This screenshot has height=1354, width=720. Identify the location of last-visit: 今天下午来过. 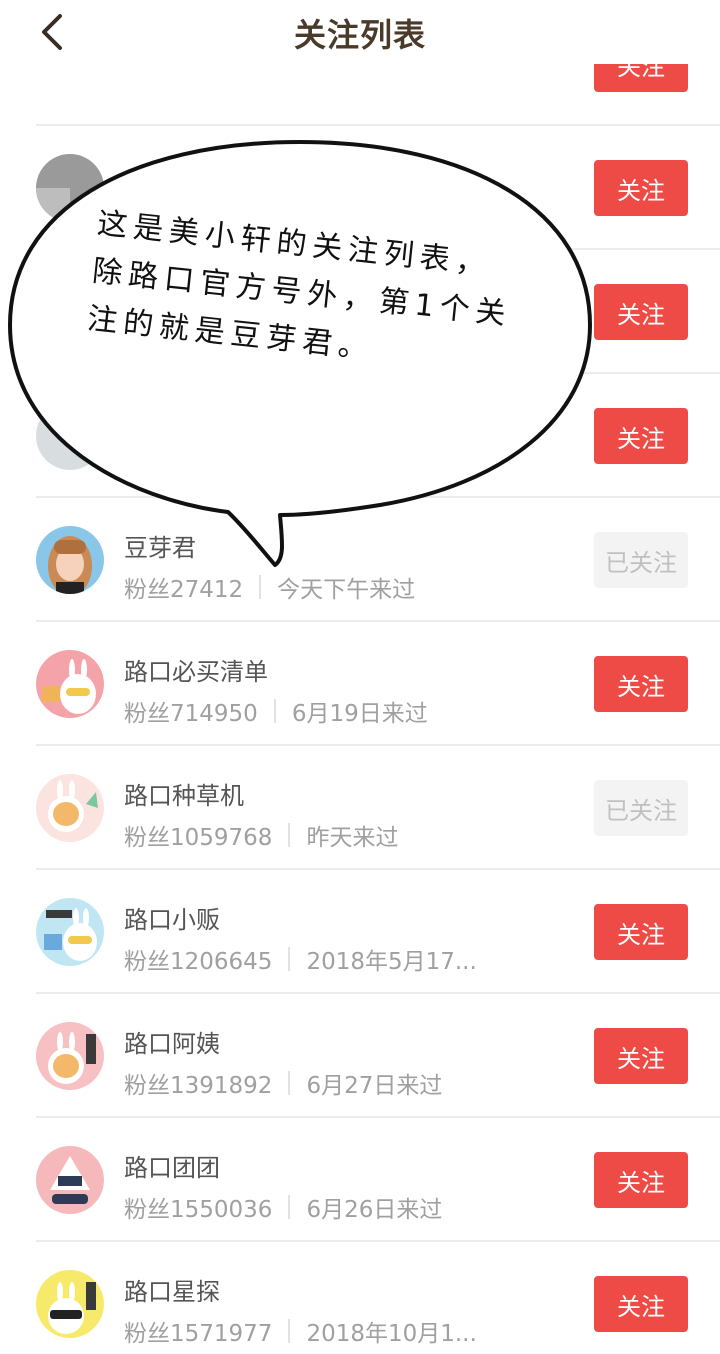
(346, 590).